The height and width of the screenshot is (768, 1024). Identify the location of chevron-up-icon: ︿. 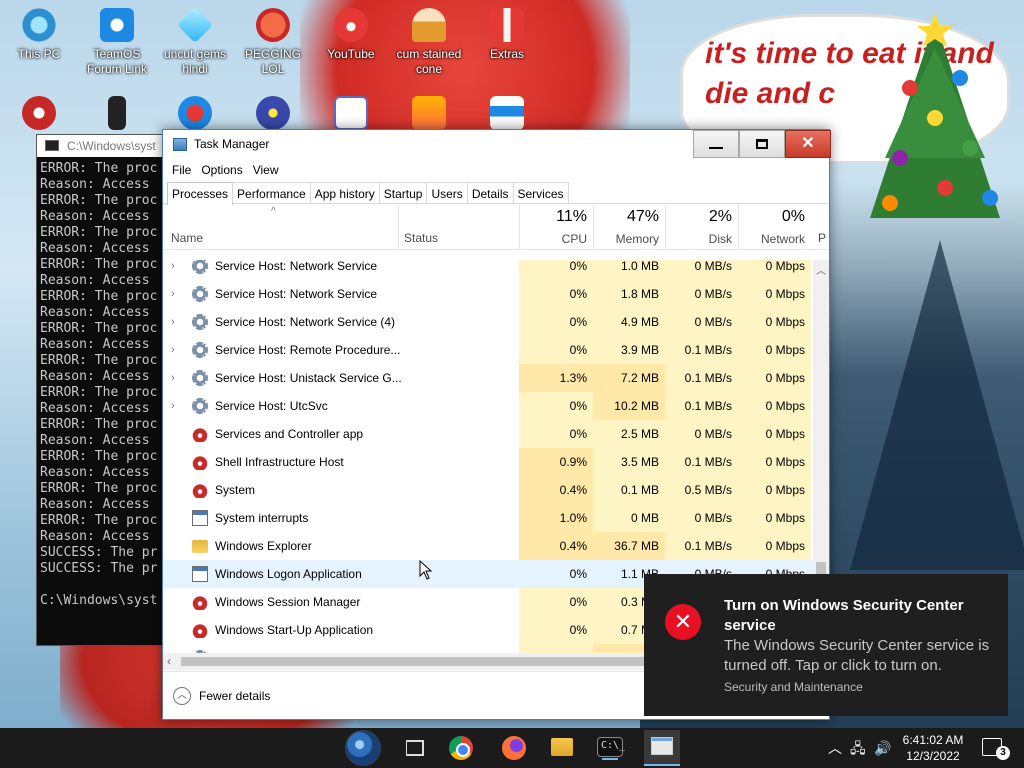
(182, 696).